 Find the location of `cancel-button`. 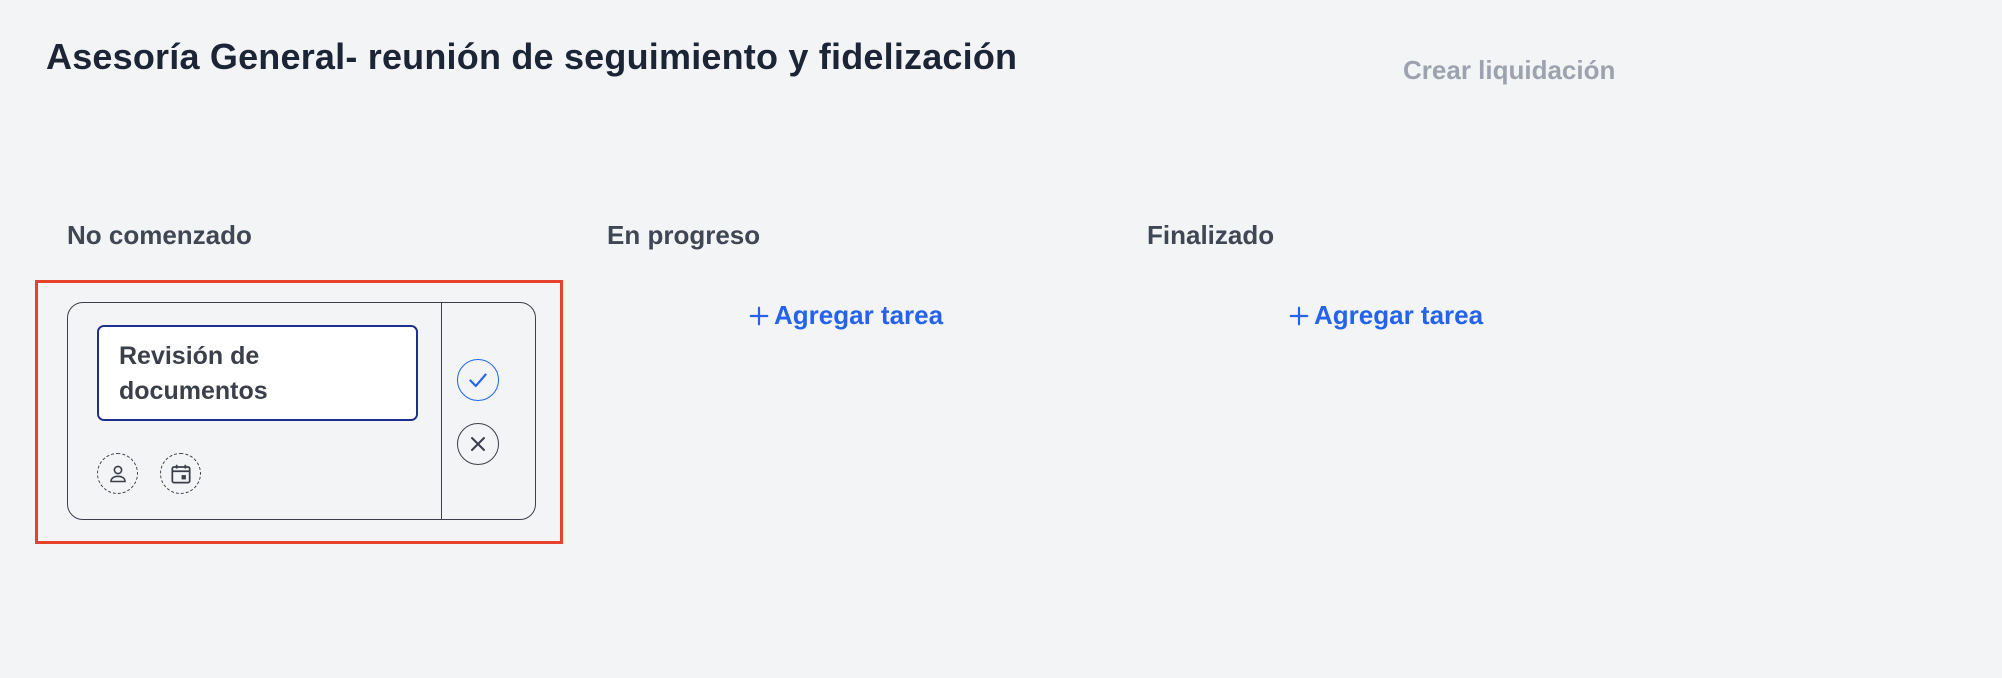

cancel-button is located at coordinates (478, 444).